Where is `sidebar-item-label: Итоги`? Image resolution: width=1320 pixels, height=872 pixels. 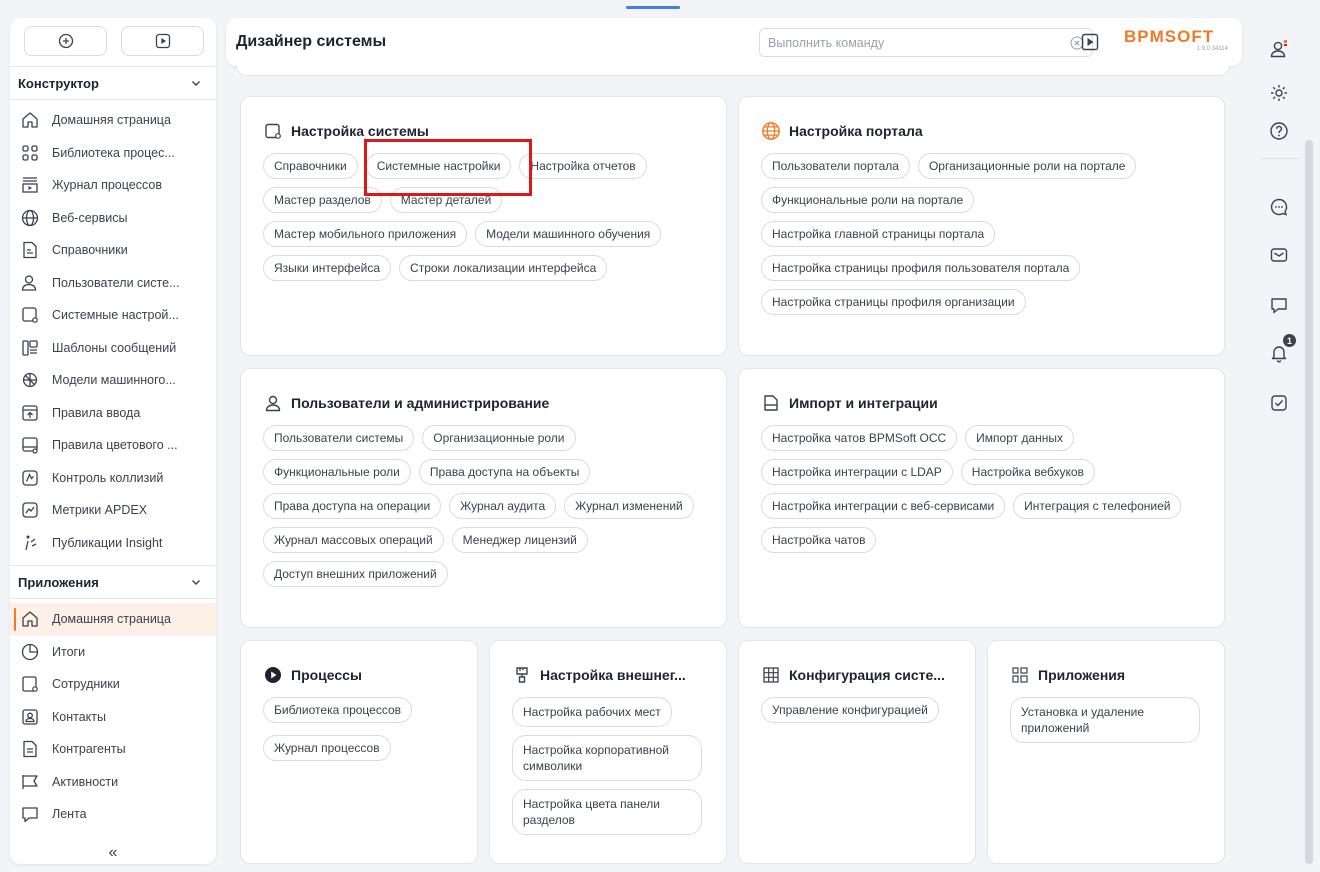 sidebar-item-label: Итоги is located at coordinates (69, 651).